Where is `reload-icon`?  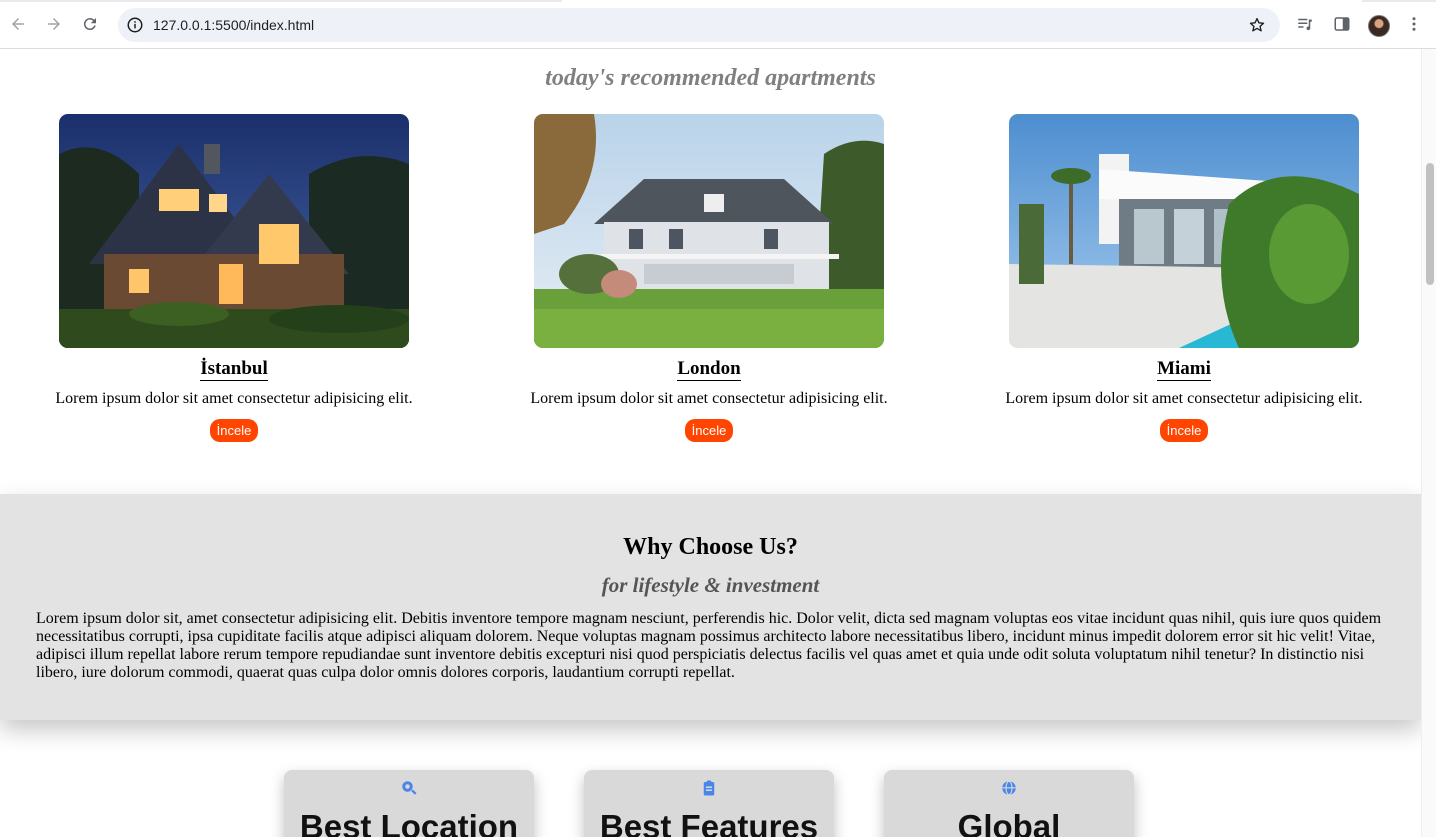 reload-icon is located at coordinates (89, 24).